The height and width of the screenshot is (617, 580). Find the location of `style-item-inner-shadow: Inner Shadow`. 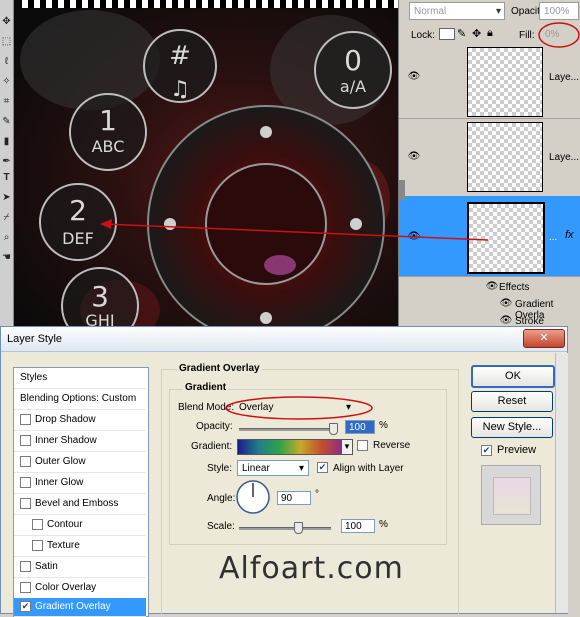

style-item-inner-shadow: Inner Shadow is located at coordinates (80, 441).